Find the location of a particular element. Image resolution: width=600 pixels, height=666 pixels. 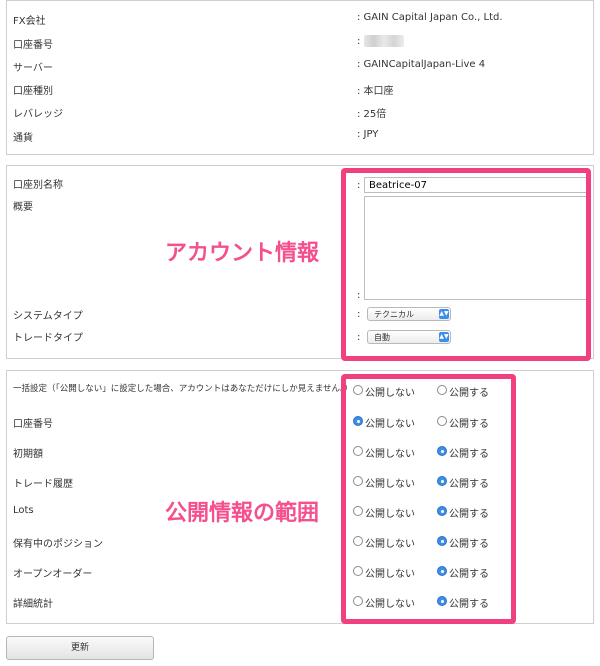

account-info-annotation: アカウント情報 is located at coordinates (242, 253).